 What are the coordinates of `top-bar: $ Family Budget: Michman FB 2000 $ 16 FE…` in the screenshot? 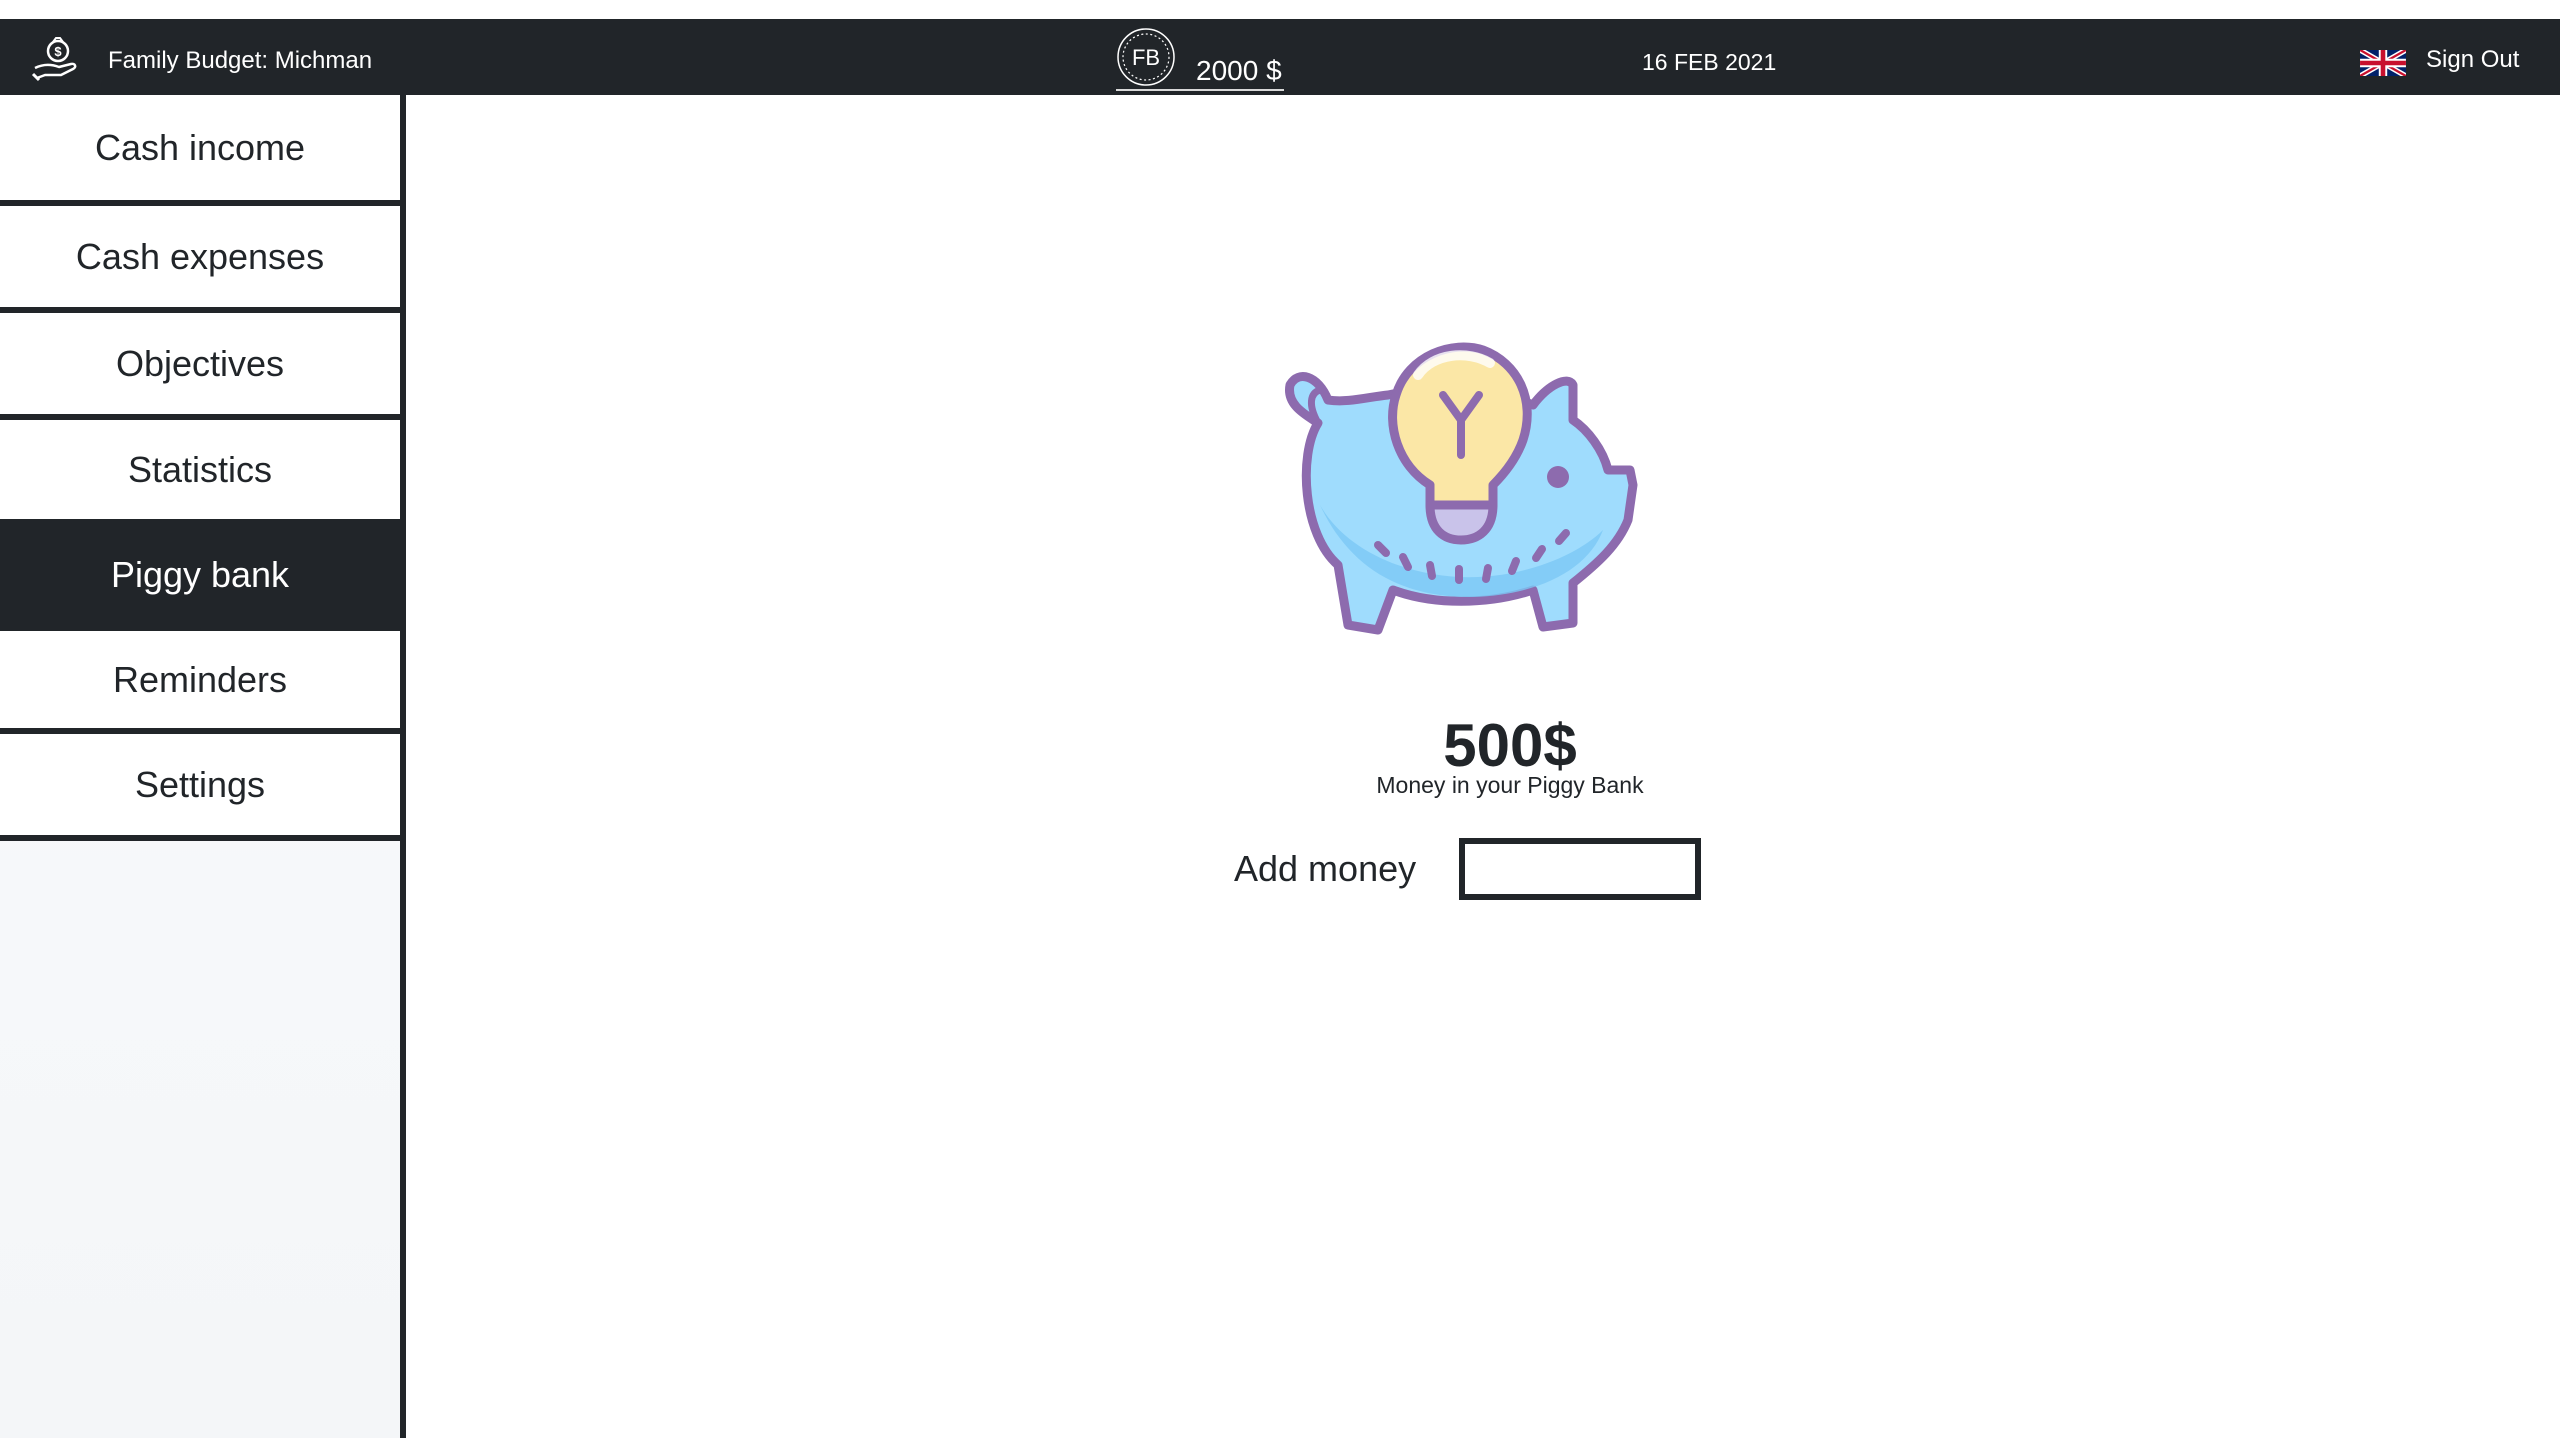 It's located at (1280, 57).